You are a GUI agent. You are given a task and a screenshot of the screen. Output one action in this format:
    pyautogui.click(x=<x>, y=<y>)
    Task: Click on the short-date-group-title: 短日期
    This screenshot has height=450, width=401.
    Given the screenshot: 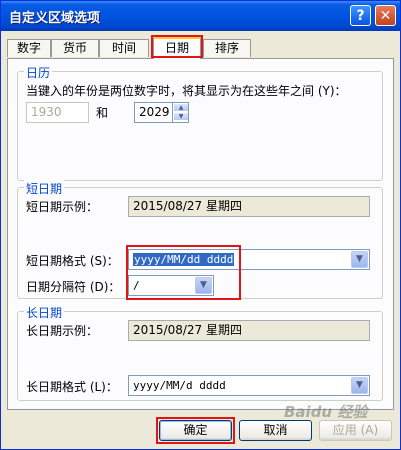 What is the action you would take?
    pyautogui.click(x=44, y=188)
    